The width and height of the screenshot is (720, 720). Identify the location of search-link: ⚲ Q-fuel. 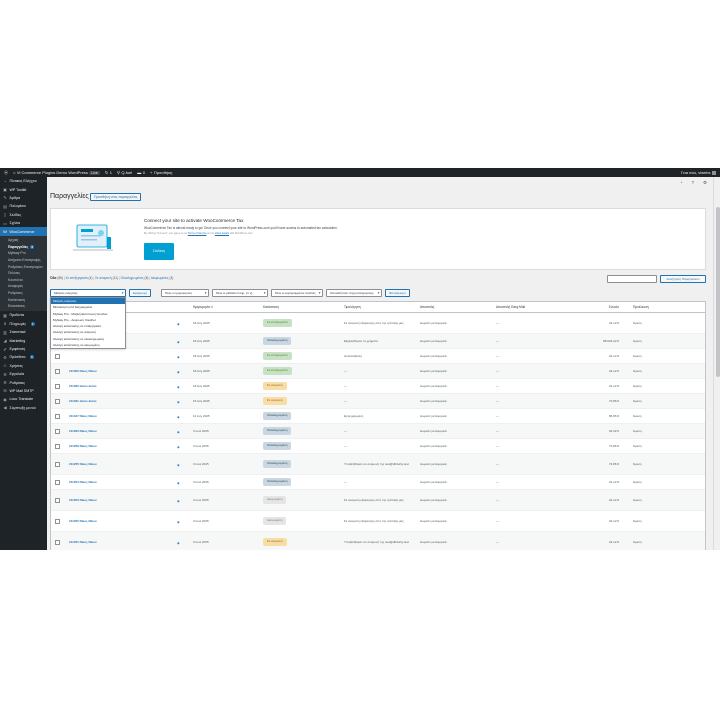
(124, 172).